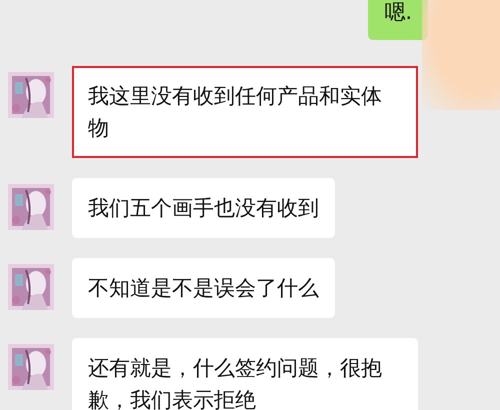  Describe the element at coordinates (203, 208) in the screenshot. I see `message-bubble: 我们五个画手也没有收到` at that location.